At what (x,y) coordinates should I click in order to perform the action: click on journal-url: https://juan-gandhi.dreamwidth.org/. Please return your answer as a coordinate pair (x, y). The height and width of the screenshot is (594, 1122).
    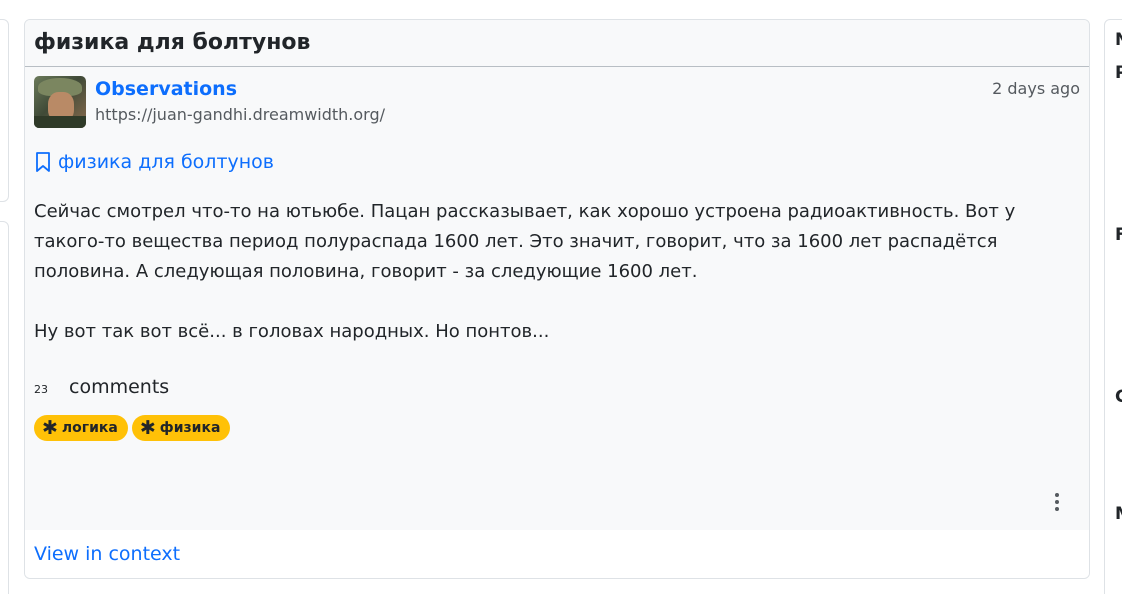
    Looking at the image, I should click on (240, 114).